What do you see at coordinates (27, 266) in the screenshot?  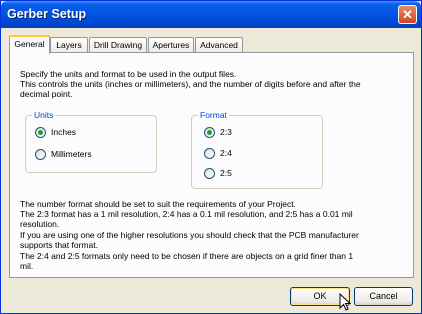 I see `info-line-7: mil.` at bounding box center [27, 266].